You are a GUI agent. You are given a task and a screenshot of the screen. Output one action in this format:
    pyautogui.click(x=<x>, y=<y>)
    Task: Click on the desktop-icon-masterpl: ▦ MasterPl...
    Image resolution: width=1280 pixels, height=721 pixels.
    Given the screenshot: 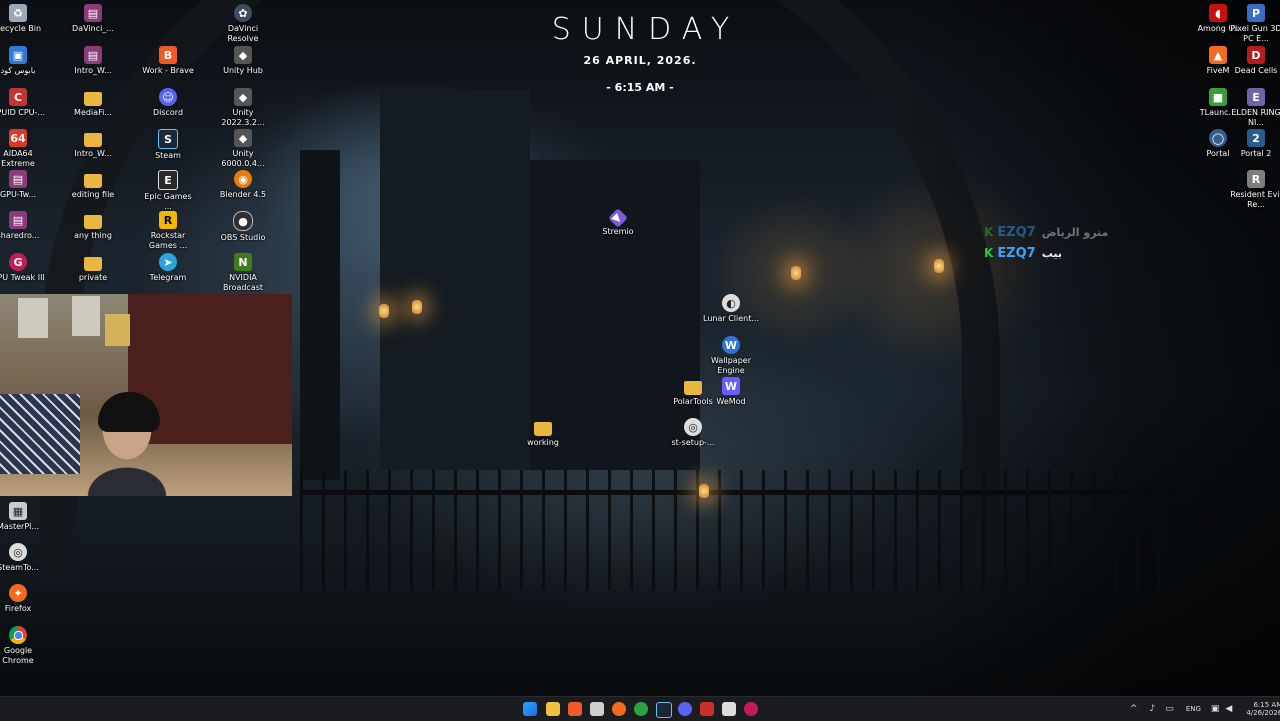 What is the action you would take?
    pyautogui.click(x=23, y=517)
    